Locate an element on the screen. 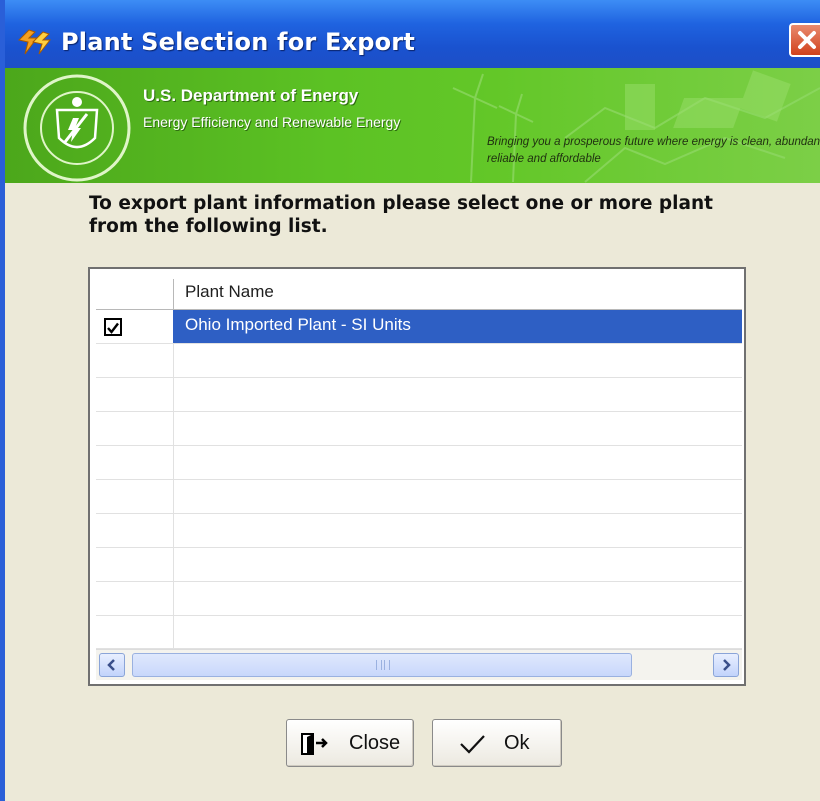  doe-office: Energy Efficiency and Renewable Energy is located at coordinates (272, 122).